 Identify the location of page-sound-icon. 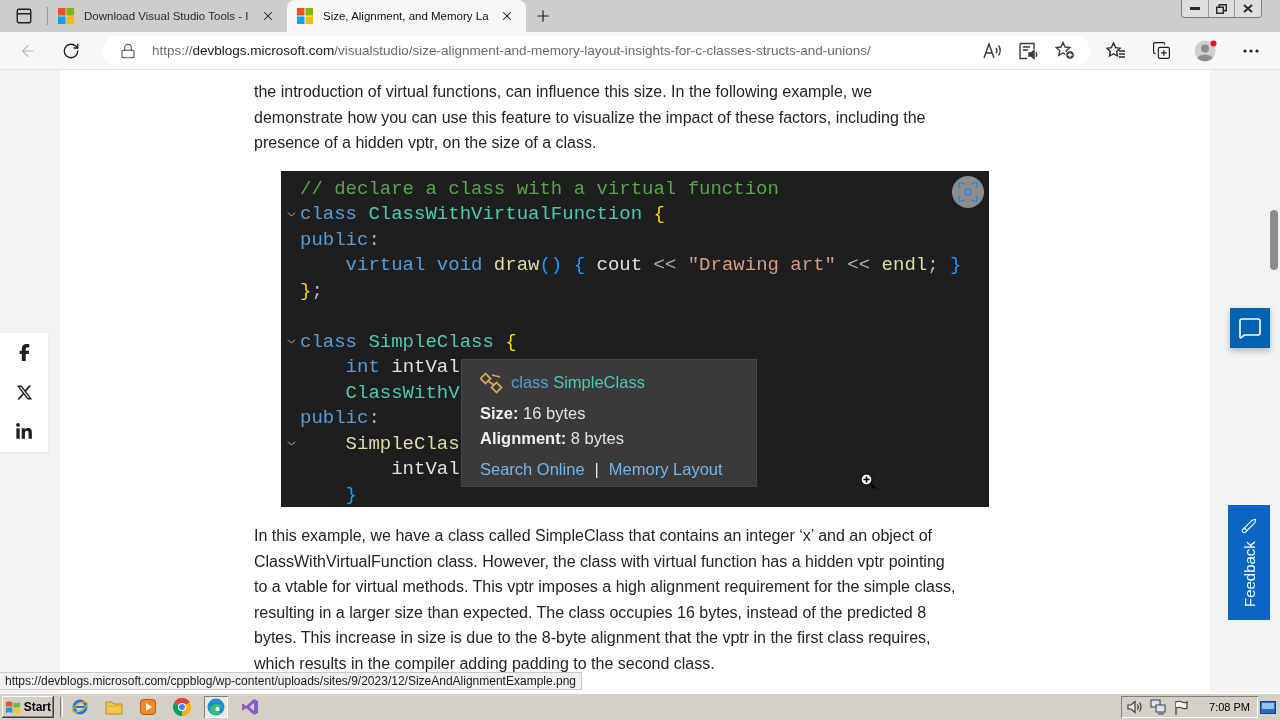
(1029, 50).